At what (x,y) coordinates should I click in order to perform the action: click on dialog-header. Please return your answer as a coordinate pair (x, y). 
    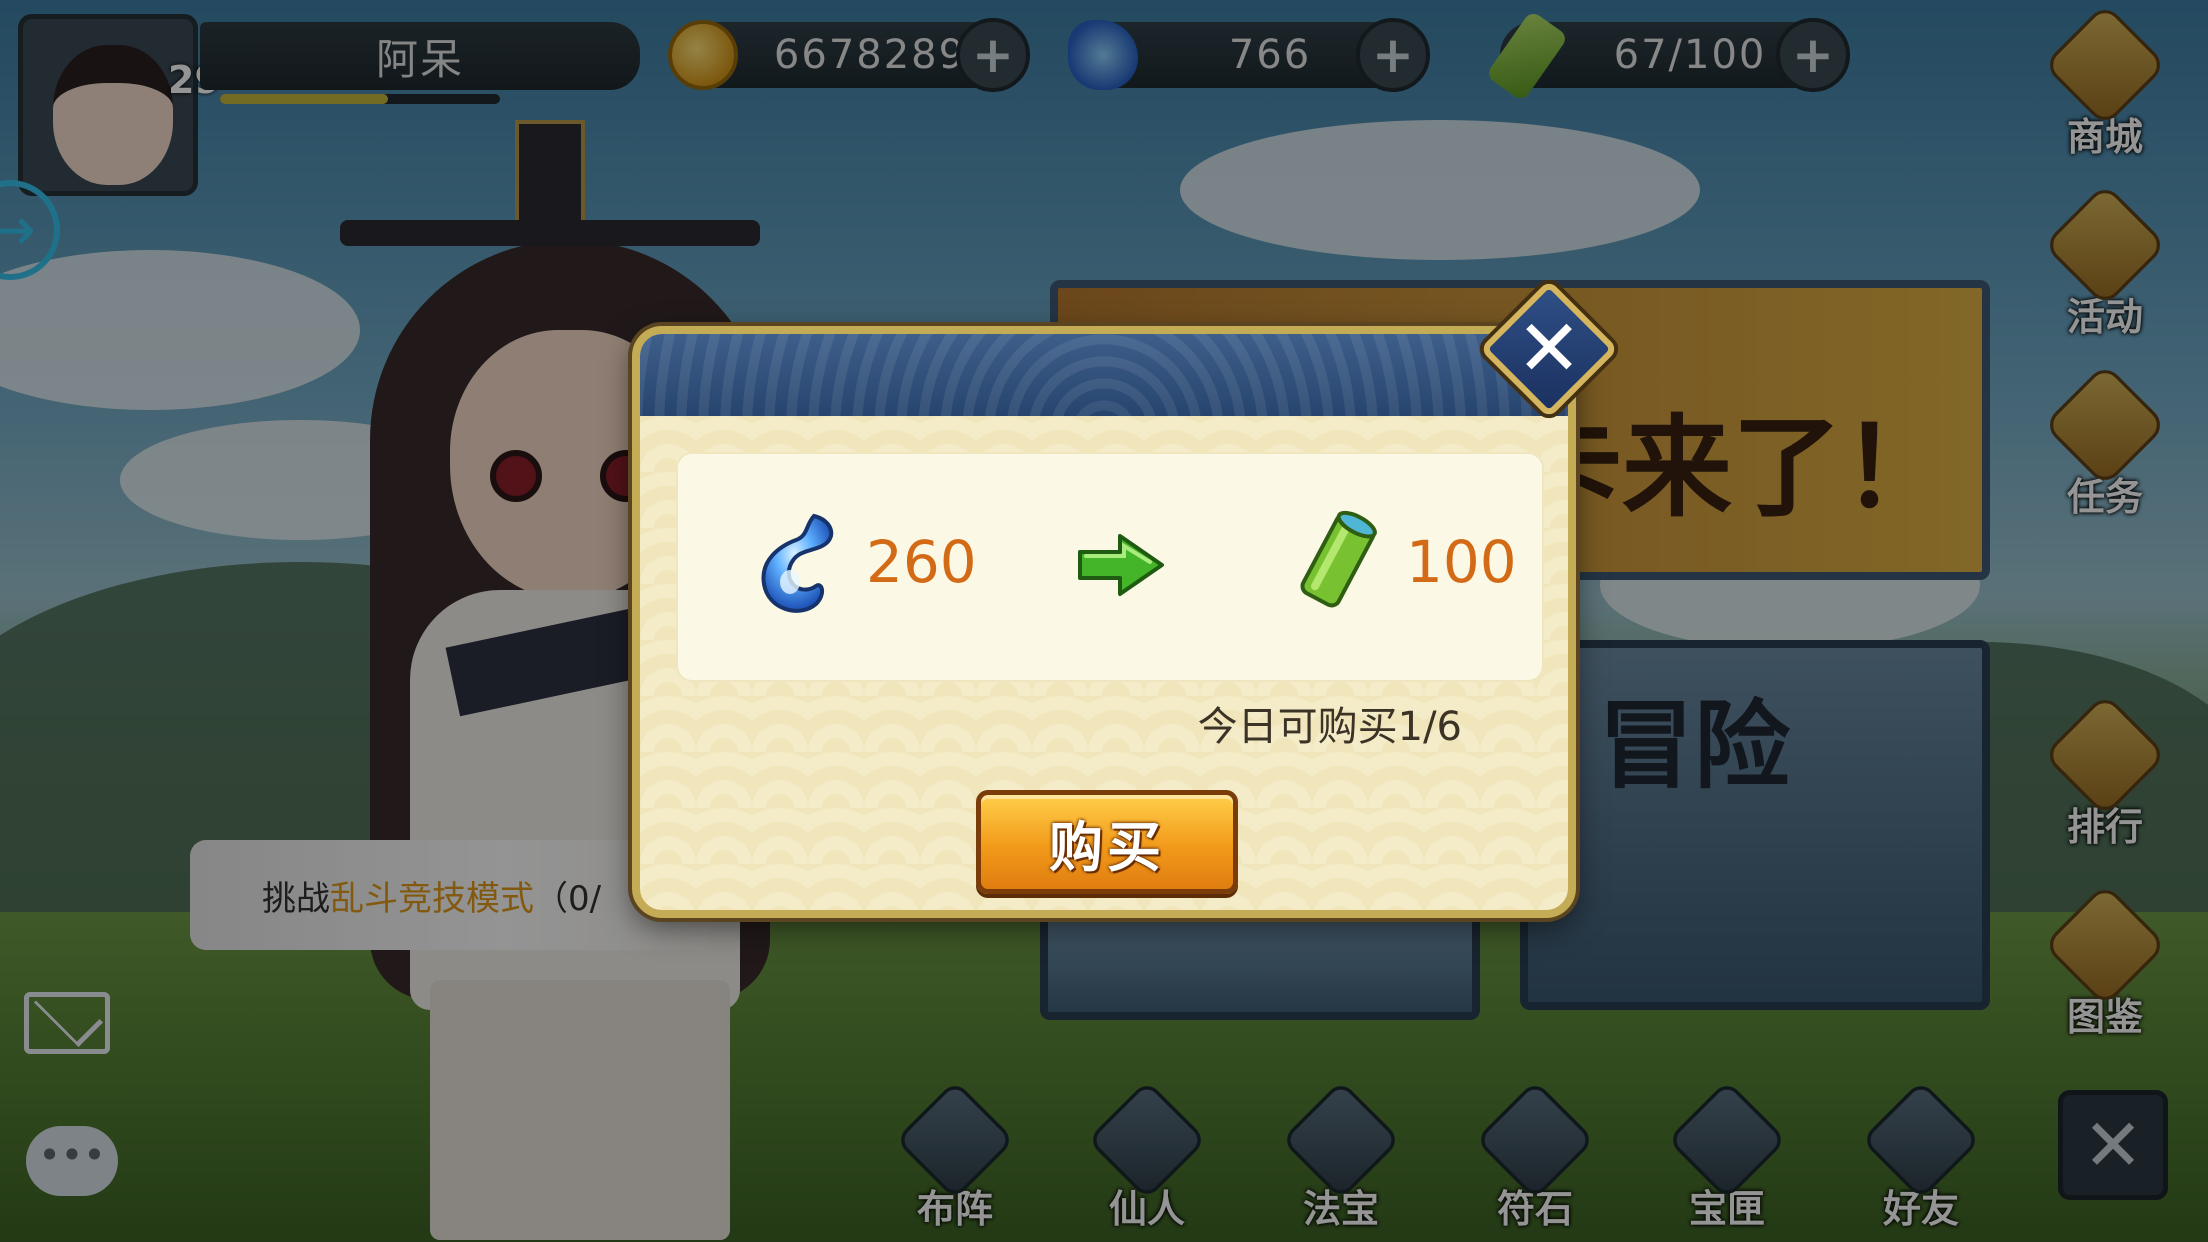
    Looking at the image, I should click on (1104, 375).